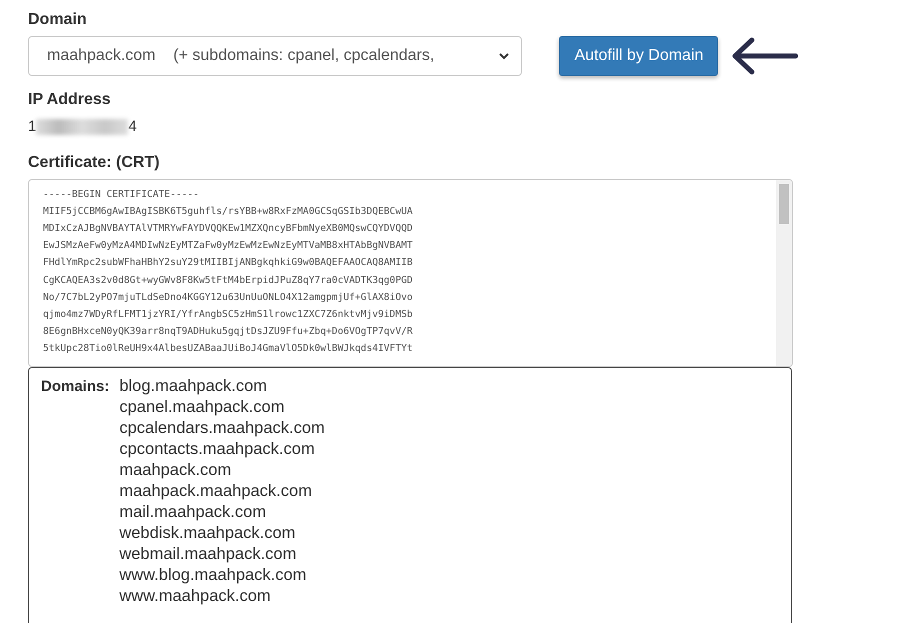 The image size is (900, 623). Describe the element at coordinates (94, 162) in the screenshot. I see `field-label: Certificate: (CRT)` at that location.